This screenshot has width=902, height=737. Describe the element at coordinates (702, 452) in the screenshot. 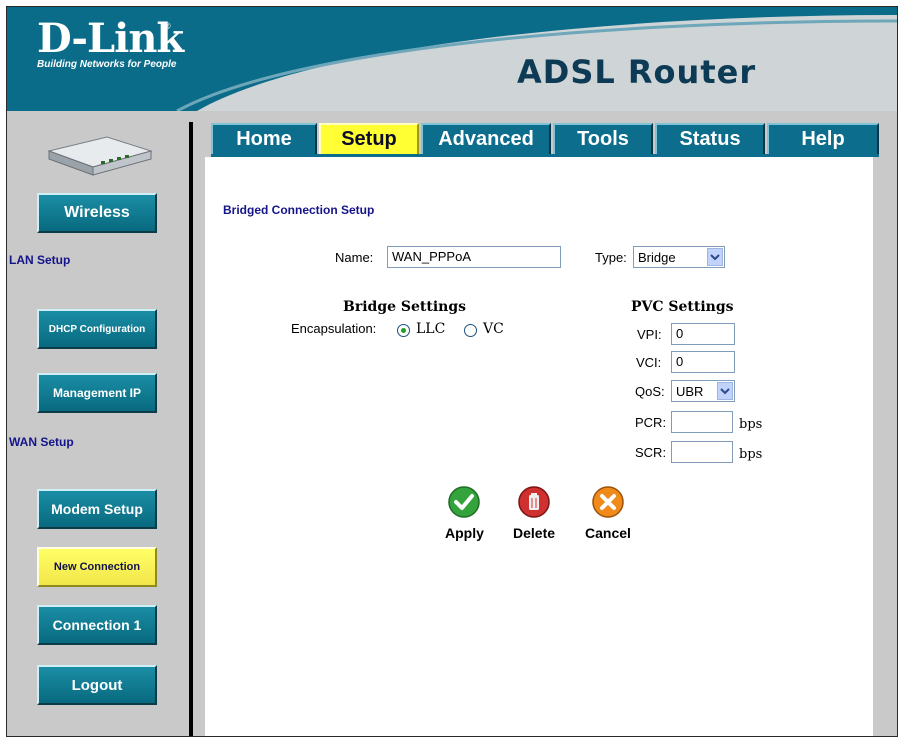

I see `scr-input` at that location.